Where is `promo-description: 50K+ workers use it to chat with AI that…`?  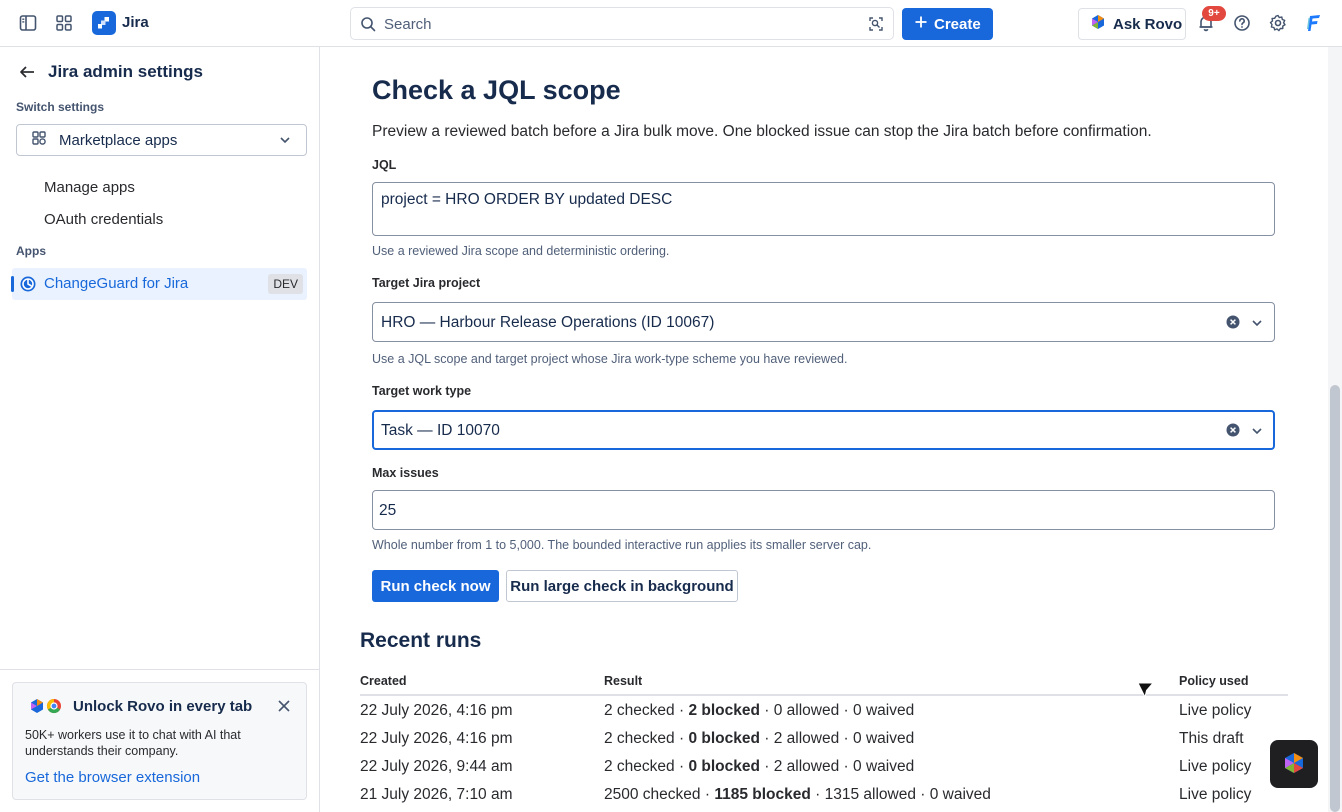 promo-description: 50K+ workers use it to chat with AI that… is located at coordinates (133, 743).